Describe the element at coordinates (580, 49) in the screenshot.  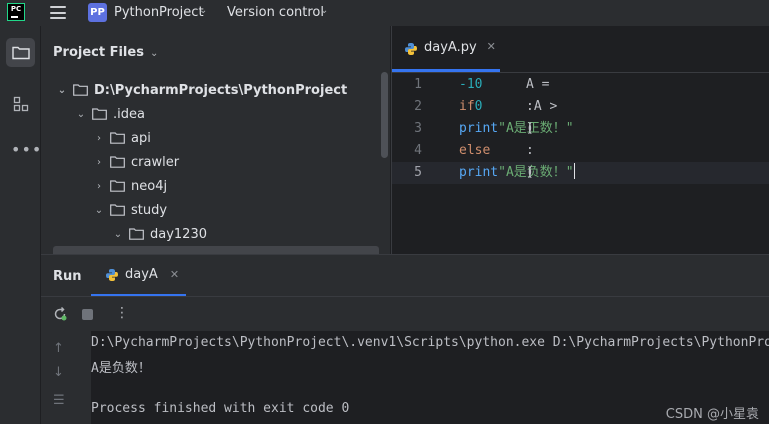
I see `editor-tab-bar: dayA.py ✕` at that location.